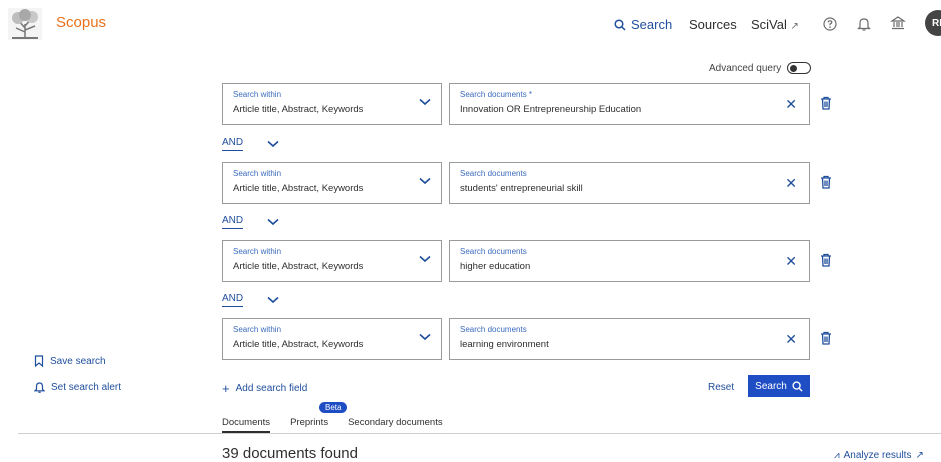 The width and height of the screenshot is (941, 462). What do you see at coordinates (226, 388) in the screenshot?
I see `plus-icon: +` at bounding box center [226, 388].